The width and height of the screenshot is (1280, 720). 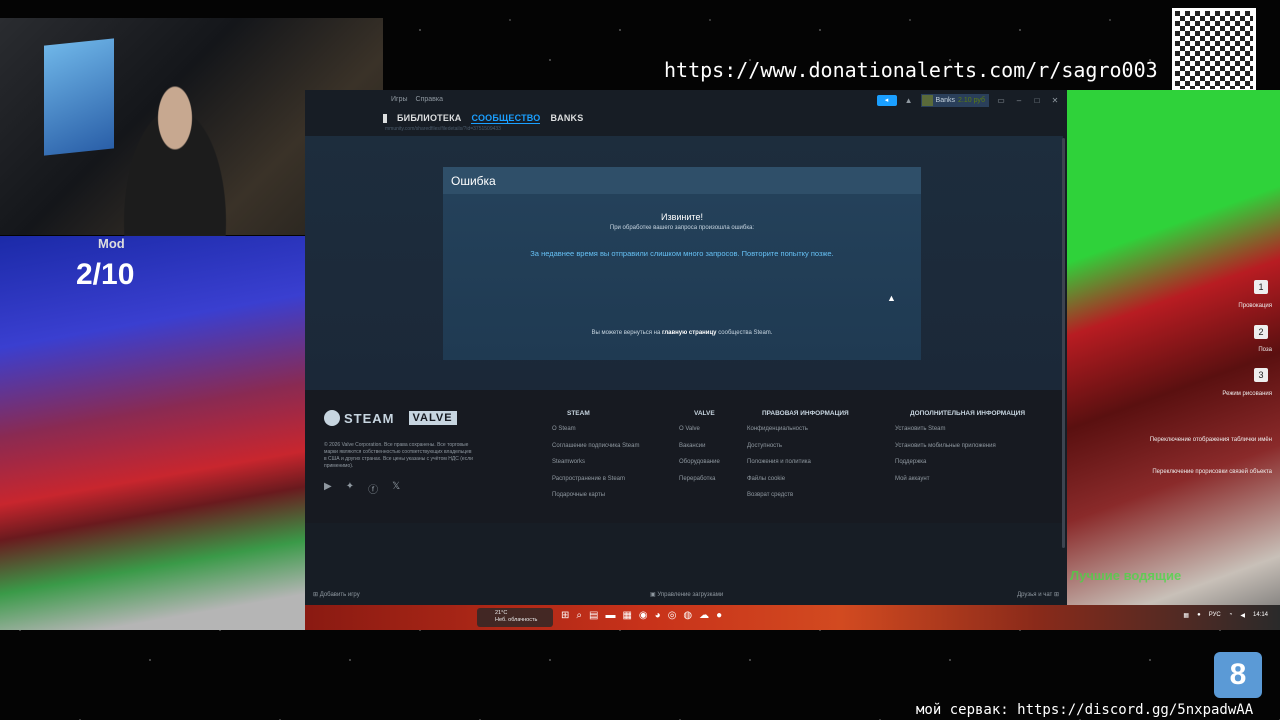 I want to click on downloads-button: ▣ Управление загрузками, so click(x=686, y=594).